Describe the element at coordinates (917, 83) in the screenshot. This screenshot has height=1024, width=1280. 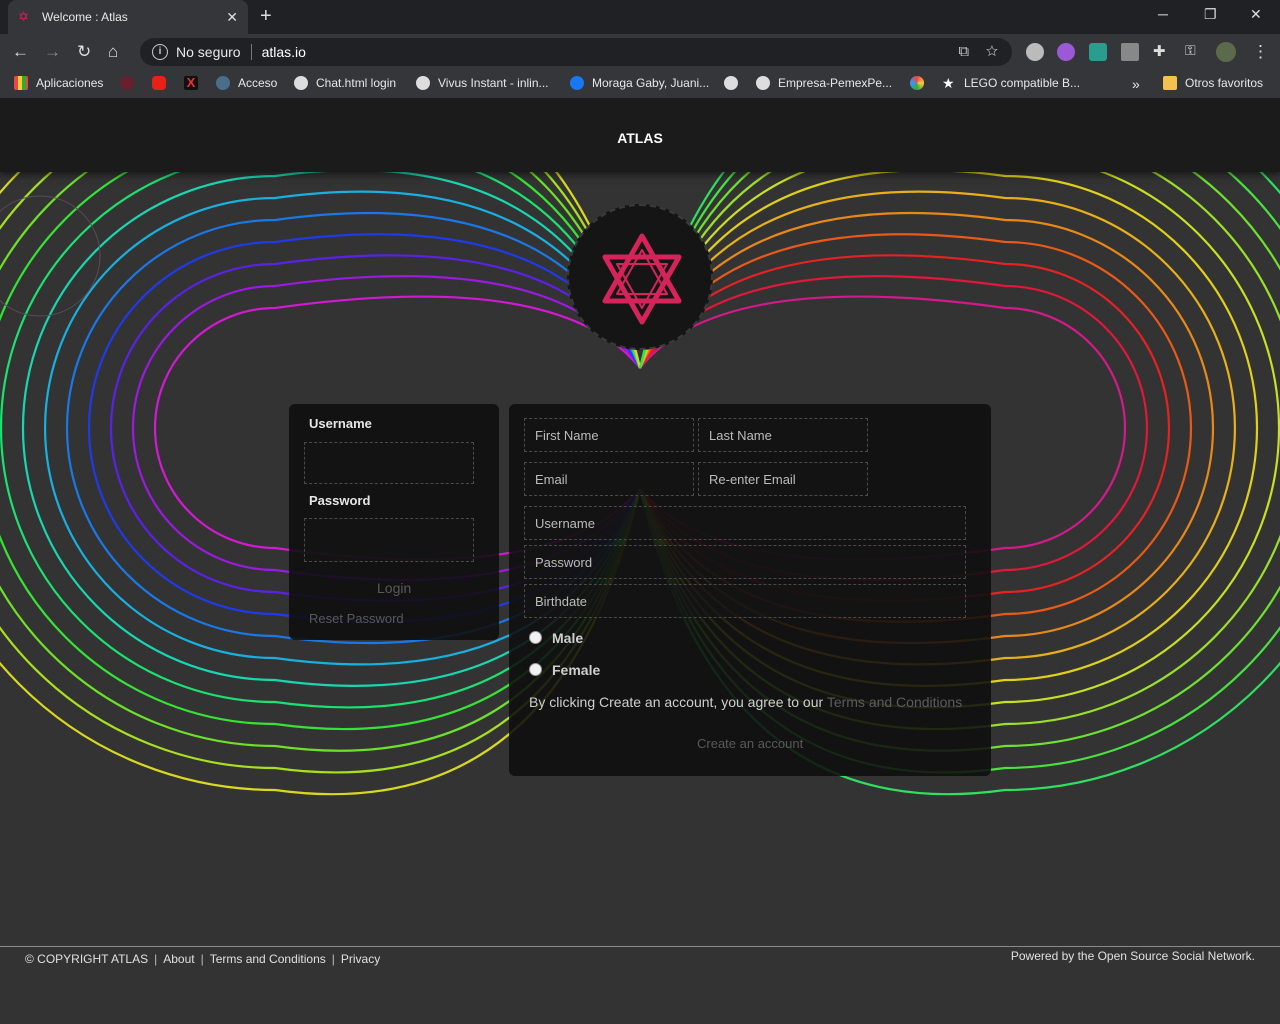
I see `pinwheel-icon` at that location.